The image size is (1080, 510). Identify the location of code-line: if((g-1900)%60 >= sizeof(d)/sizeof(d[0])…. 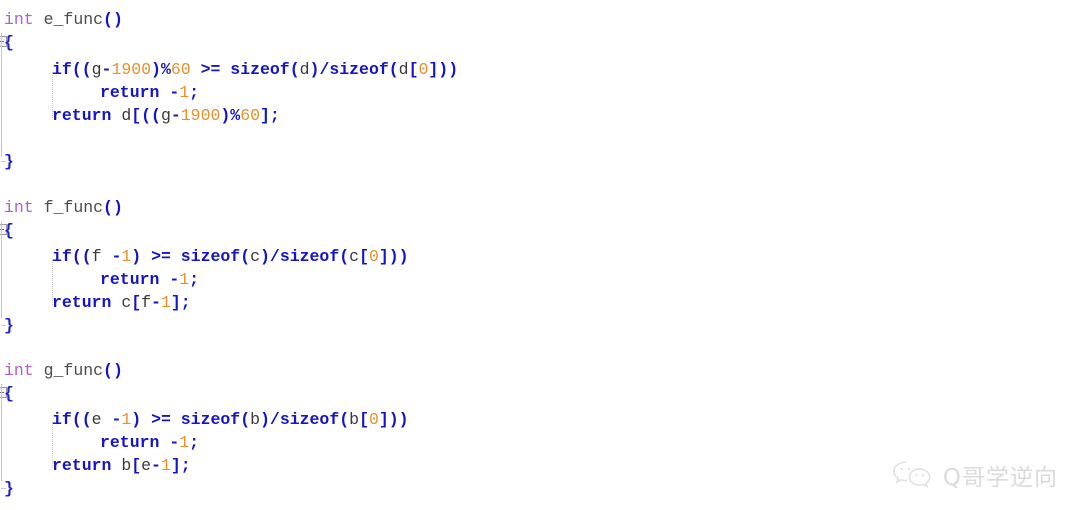
(255, 69).